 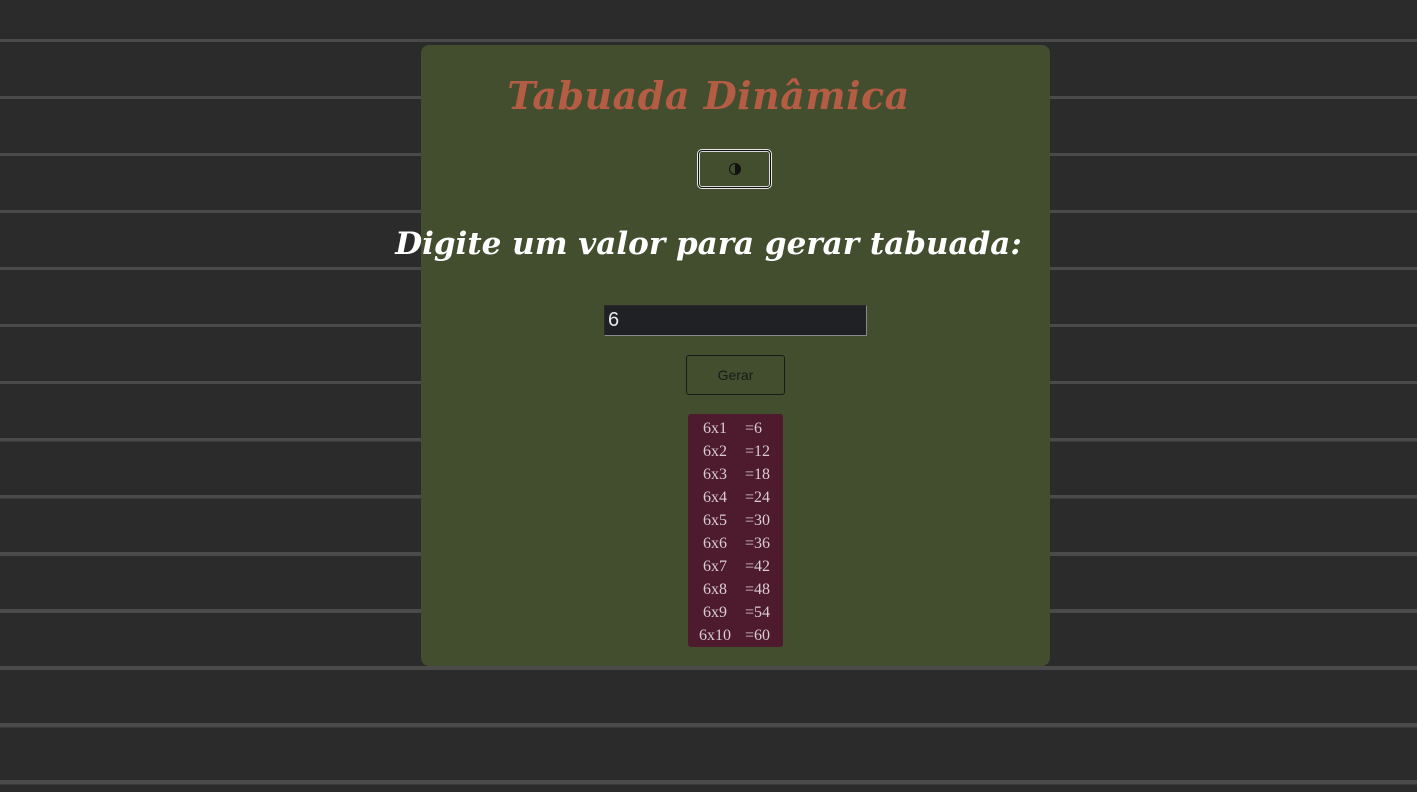 What do you see at coordinates (715, 497) in the screenshot?
I see `row-expression: 6x4` at bounding box center [715, 497].